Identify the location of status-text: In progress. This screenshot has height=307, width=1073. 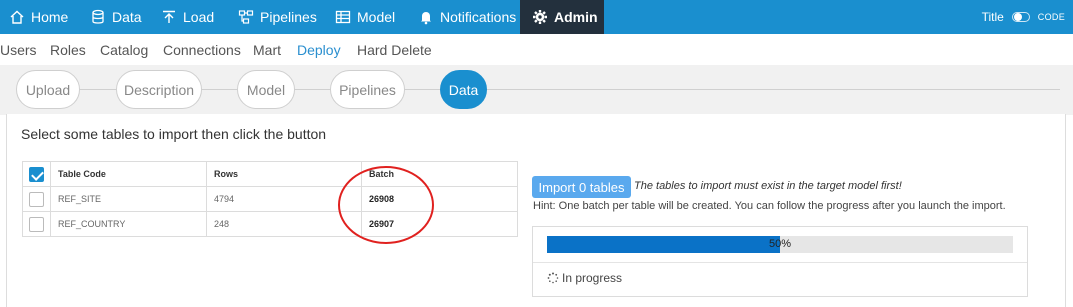
(592, 278).